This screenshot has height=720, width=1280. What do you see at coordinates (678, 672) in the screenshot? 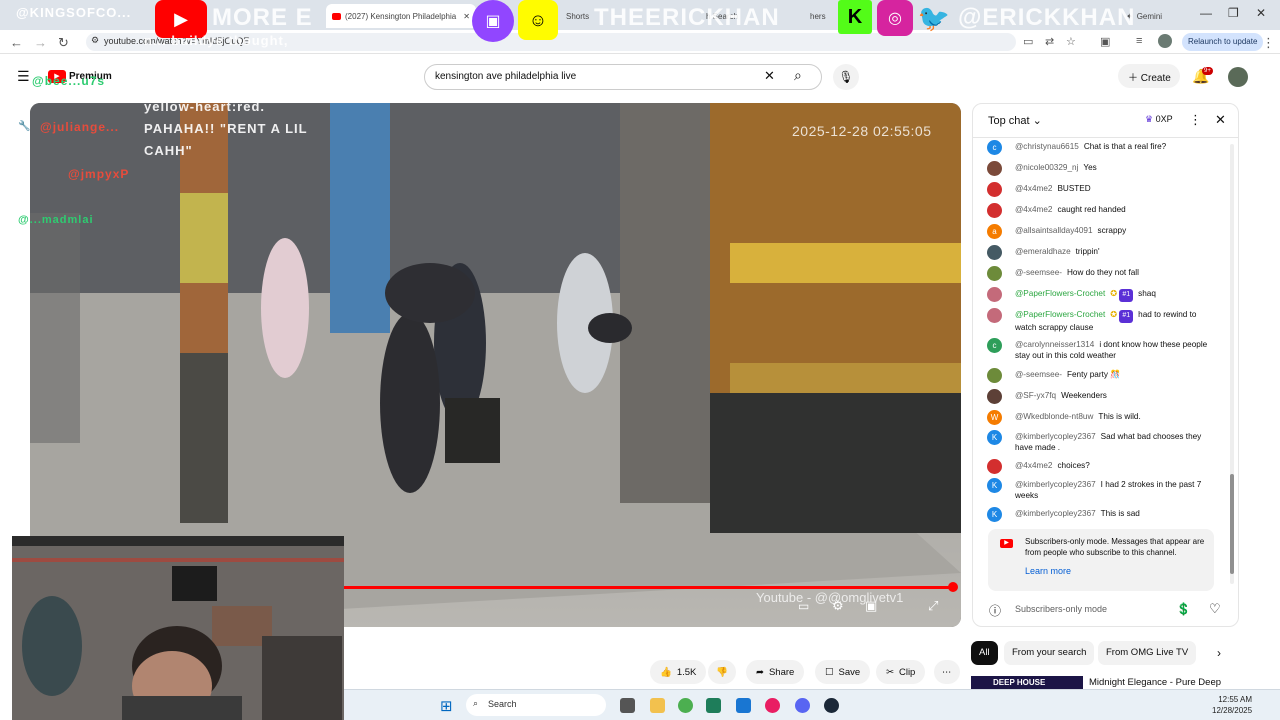
I see `like-button: 👍 1.5K` at bounding box center [678, 672].